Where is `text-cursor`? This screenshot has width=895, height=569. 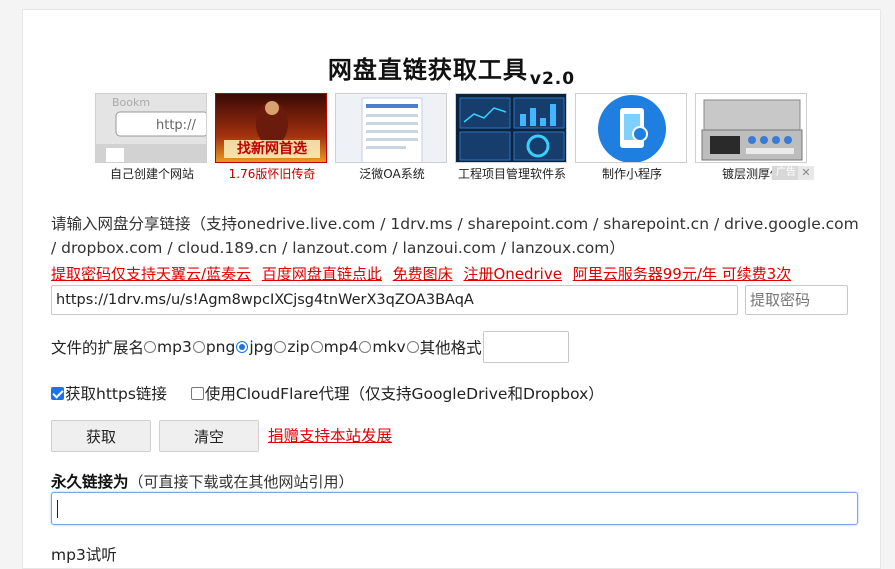
text-cursor is located at coordinates (57, 509).